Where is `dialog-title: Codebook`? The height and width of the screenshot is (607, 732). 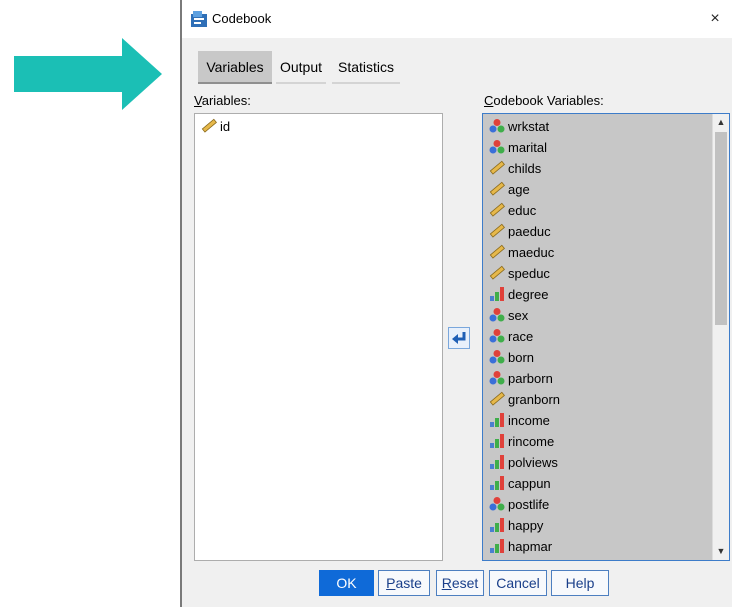 dialog-title: Codebook is located at coordinates (242, 18).